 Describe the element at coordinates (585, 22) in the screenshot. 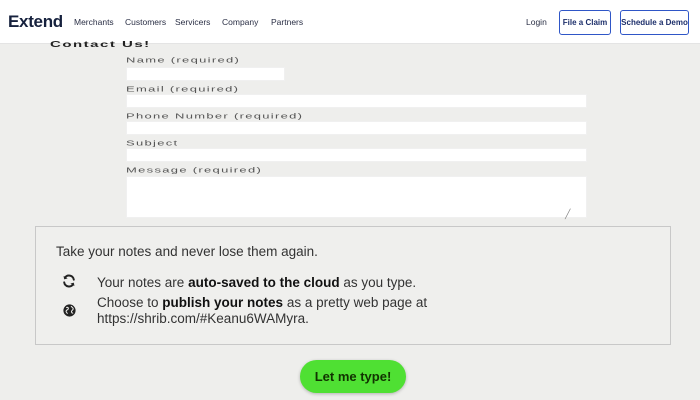

I see `file-claim-button: File a Claim` at that location.